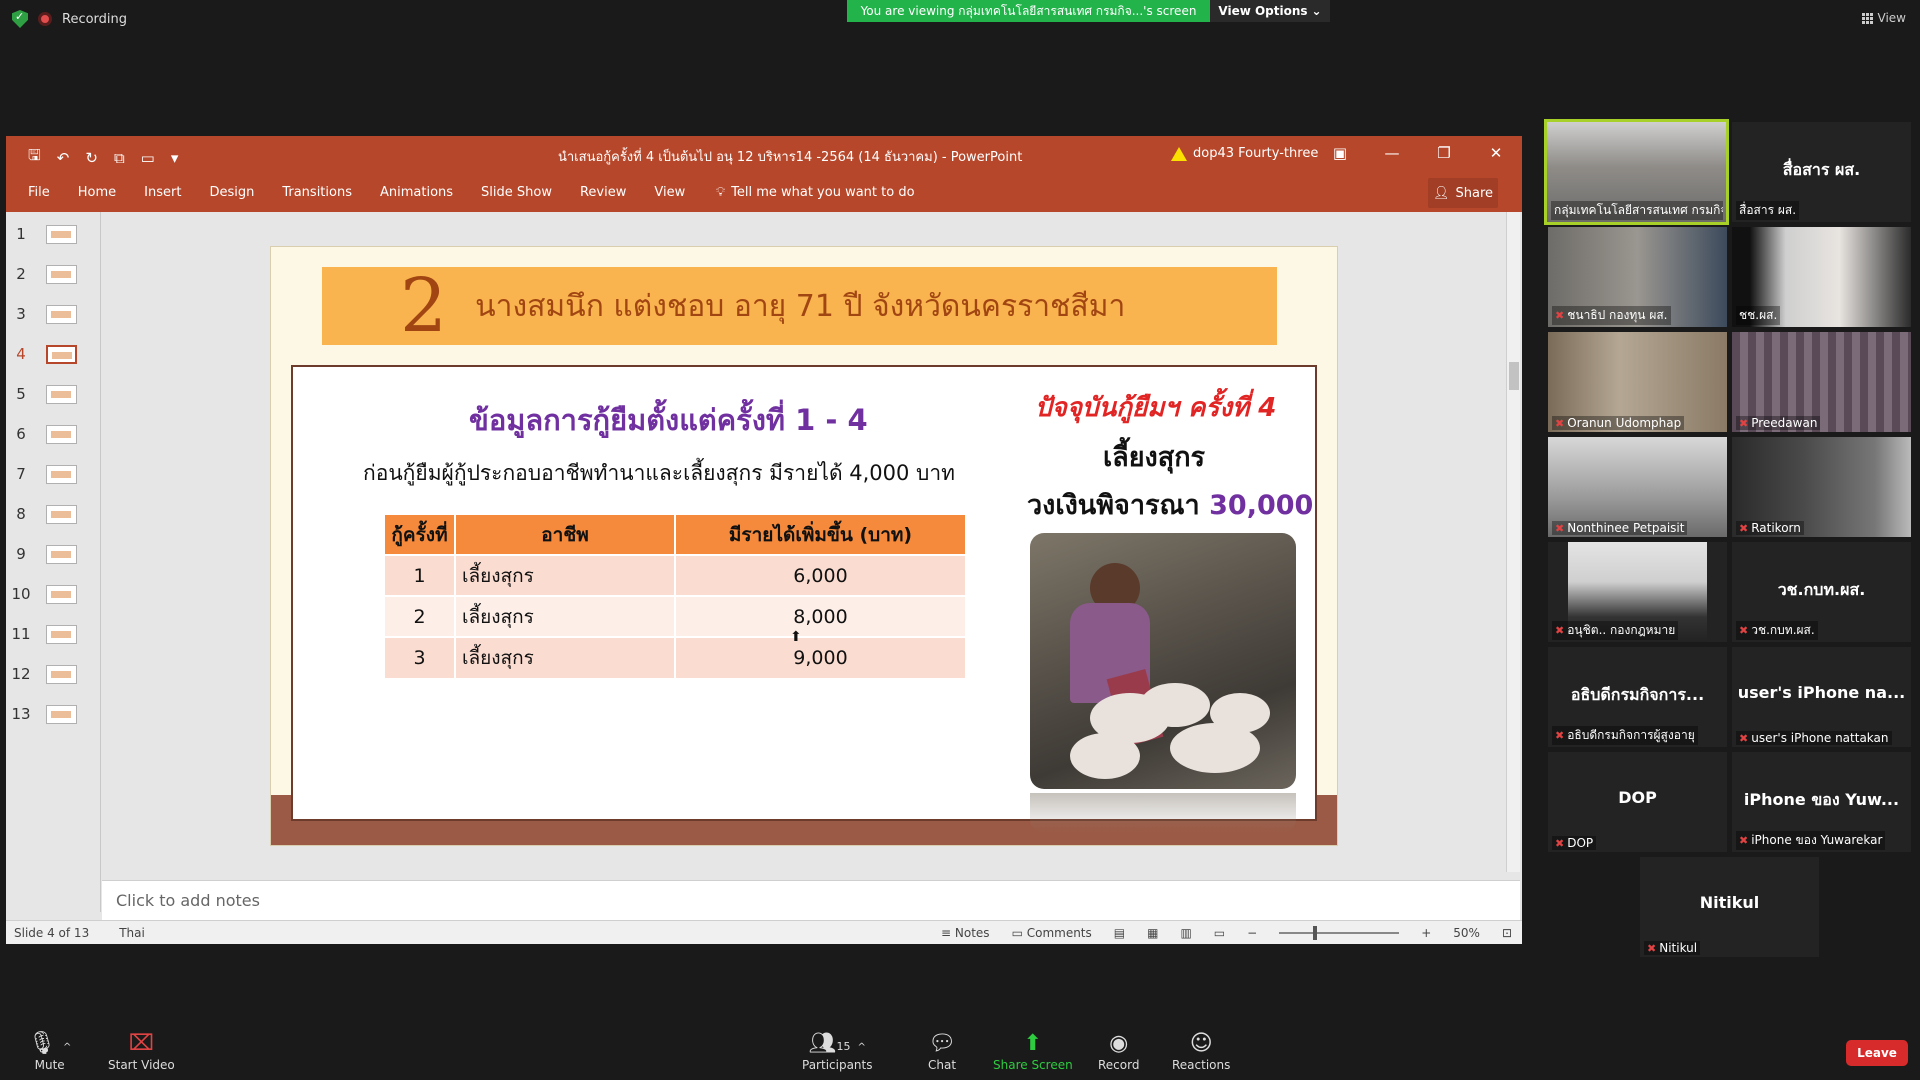 This screenshot has width=1920, height=1080. What do you see at coordinates (1052, 933) in the screenshot?
I see `comments-toggle: ▭ Comments` at bounding box center [1052, 933].